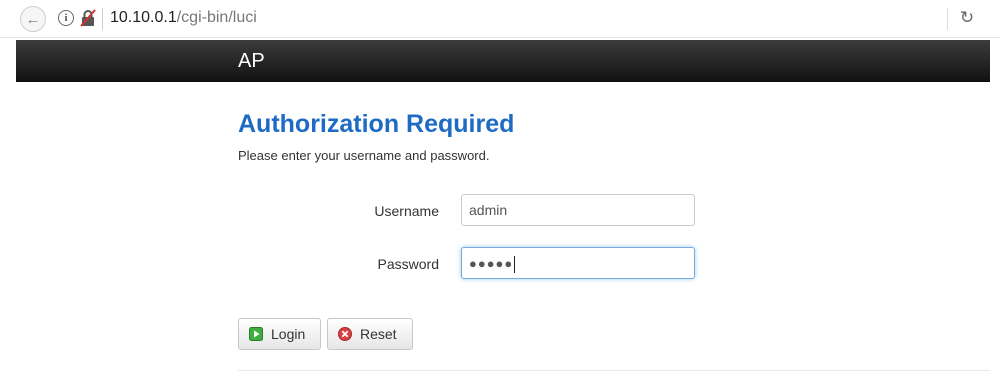  Describe the element at coordinates (491, 263) in the screenshot. I see `password-mask: ●●●●●` at that location.